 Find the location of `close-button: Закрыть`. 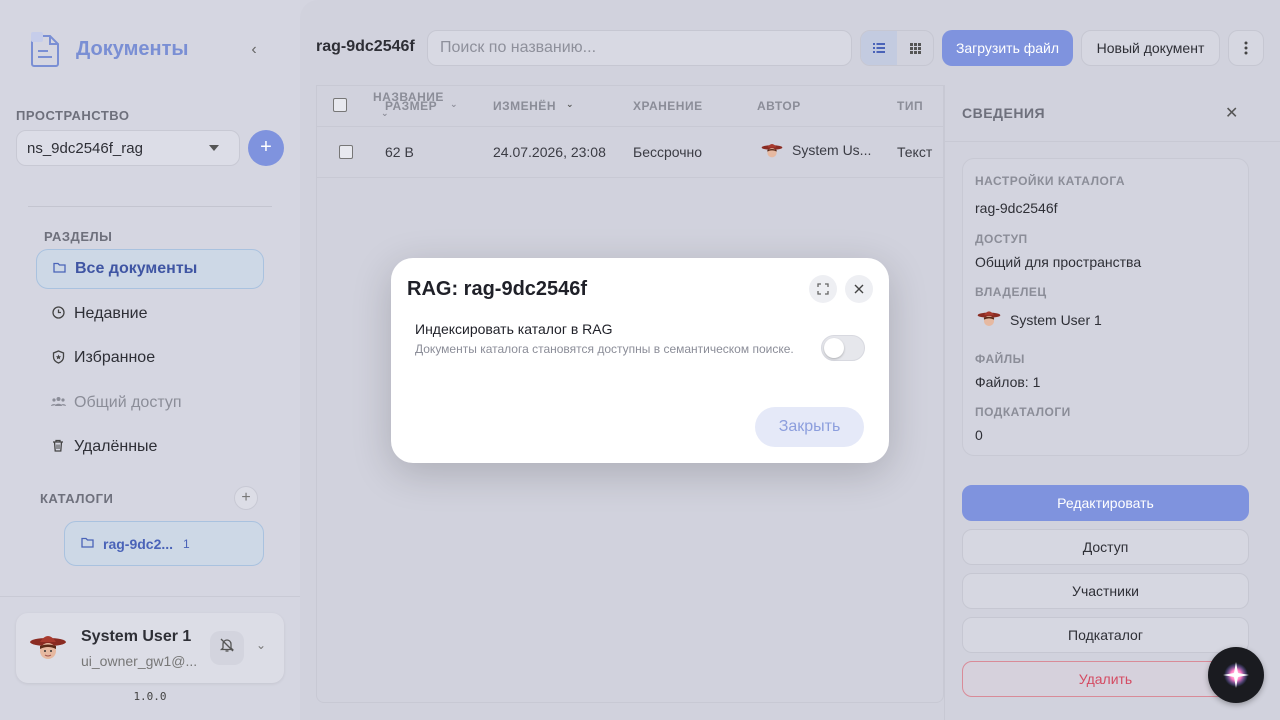

close-button: Закрыть is located at coordinates (809, 427).